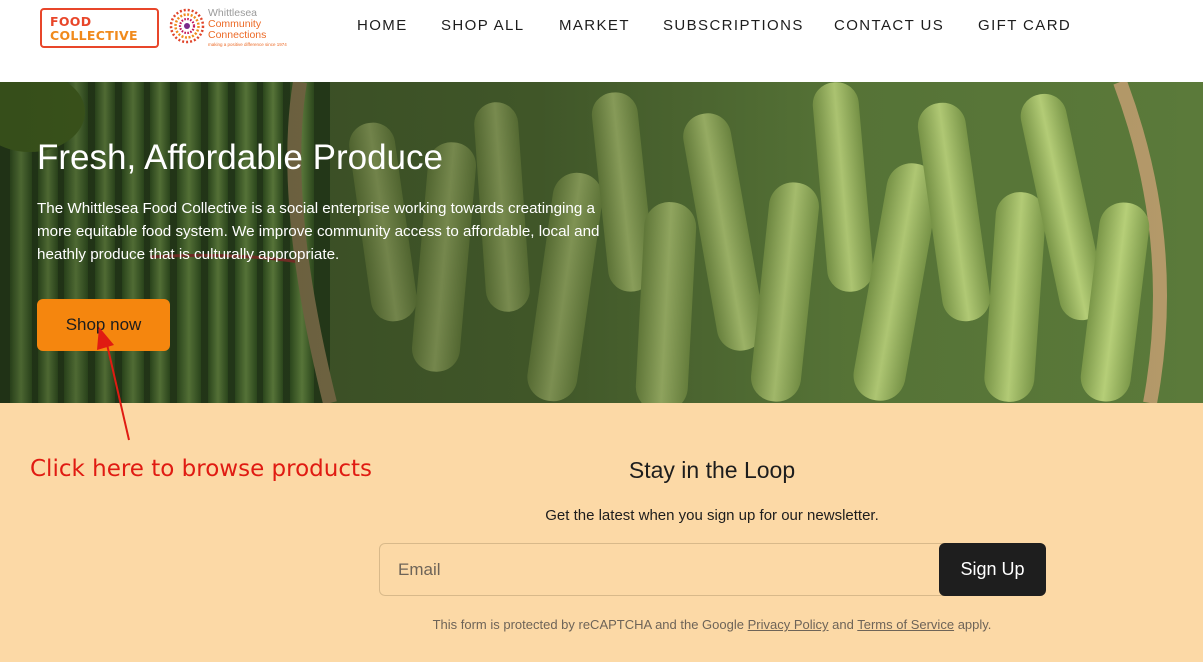 The width and height of the screenshot is (1203, 662). Describe the element at coordinates (71, 21) in the screenshot. I see `logo-text-food: FOOD` at that location.